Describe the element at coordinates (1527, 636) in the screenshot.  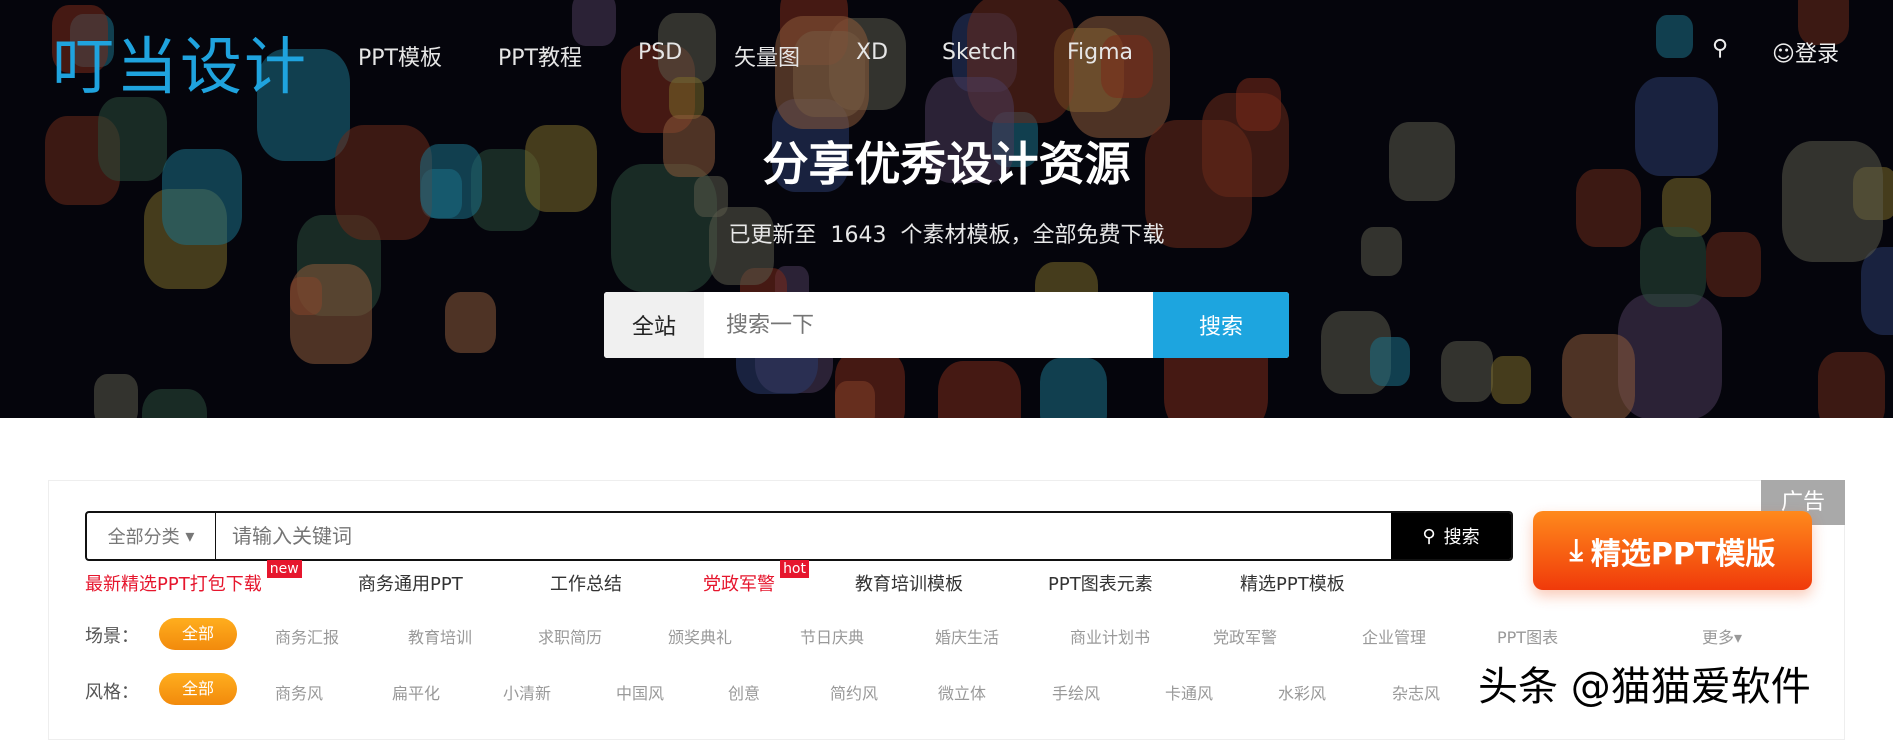
I see `scene-option: PPT图表` at that location.